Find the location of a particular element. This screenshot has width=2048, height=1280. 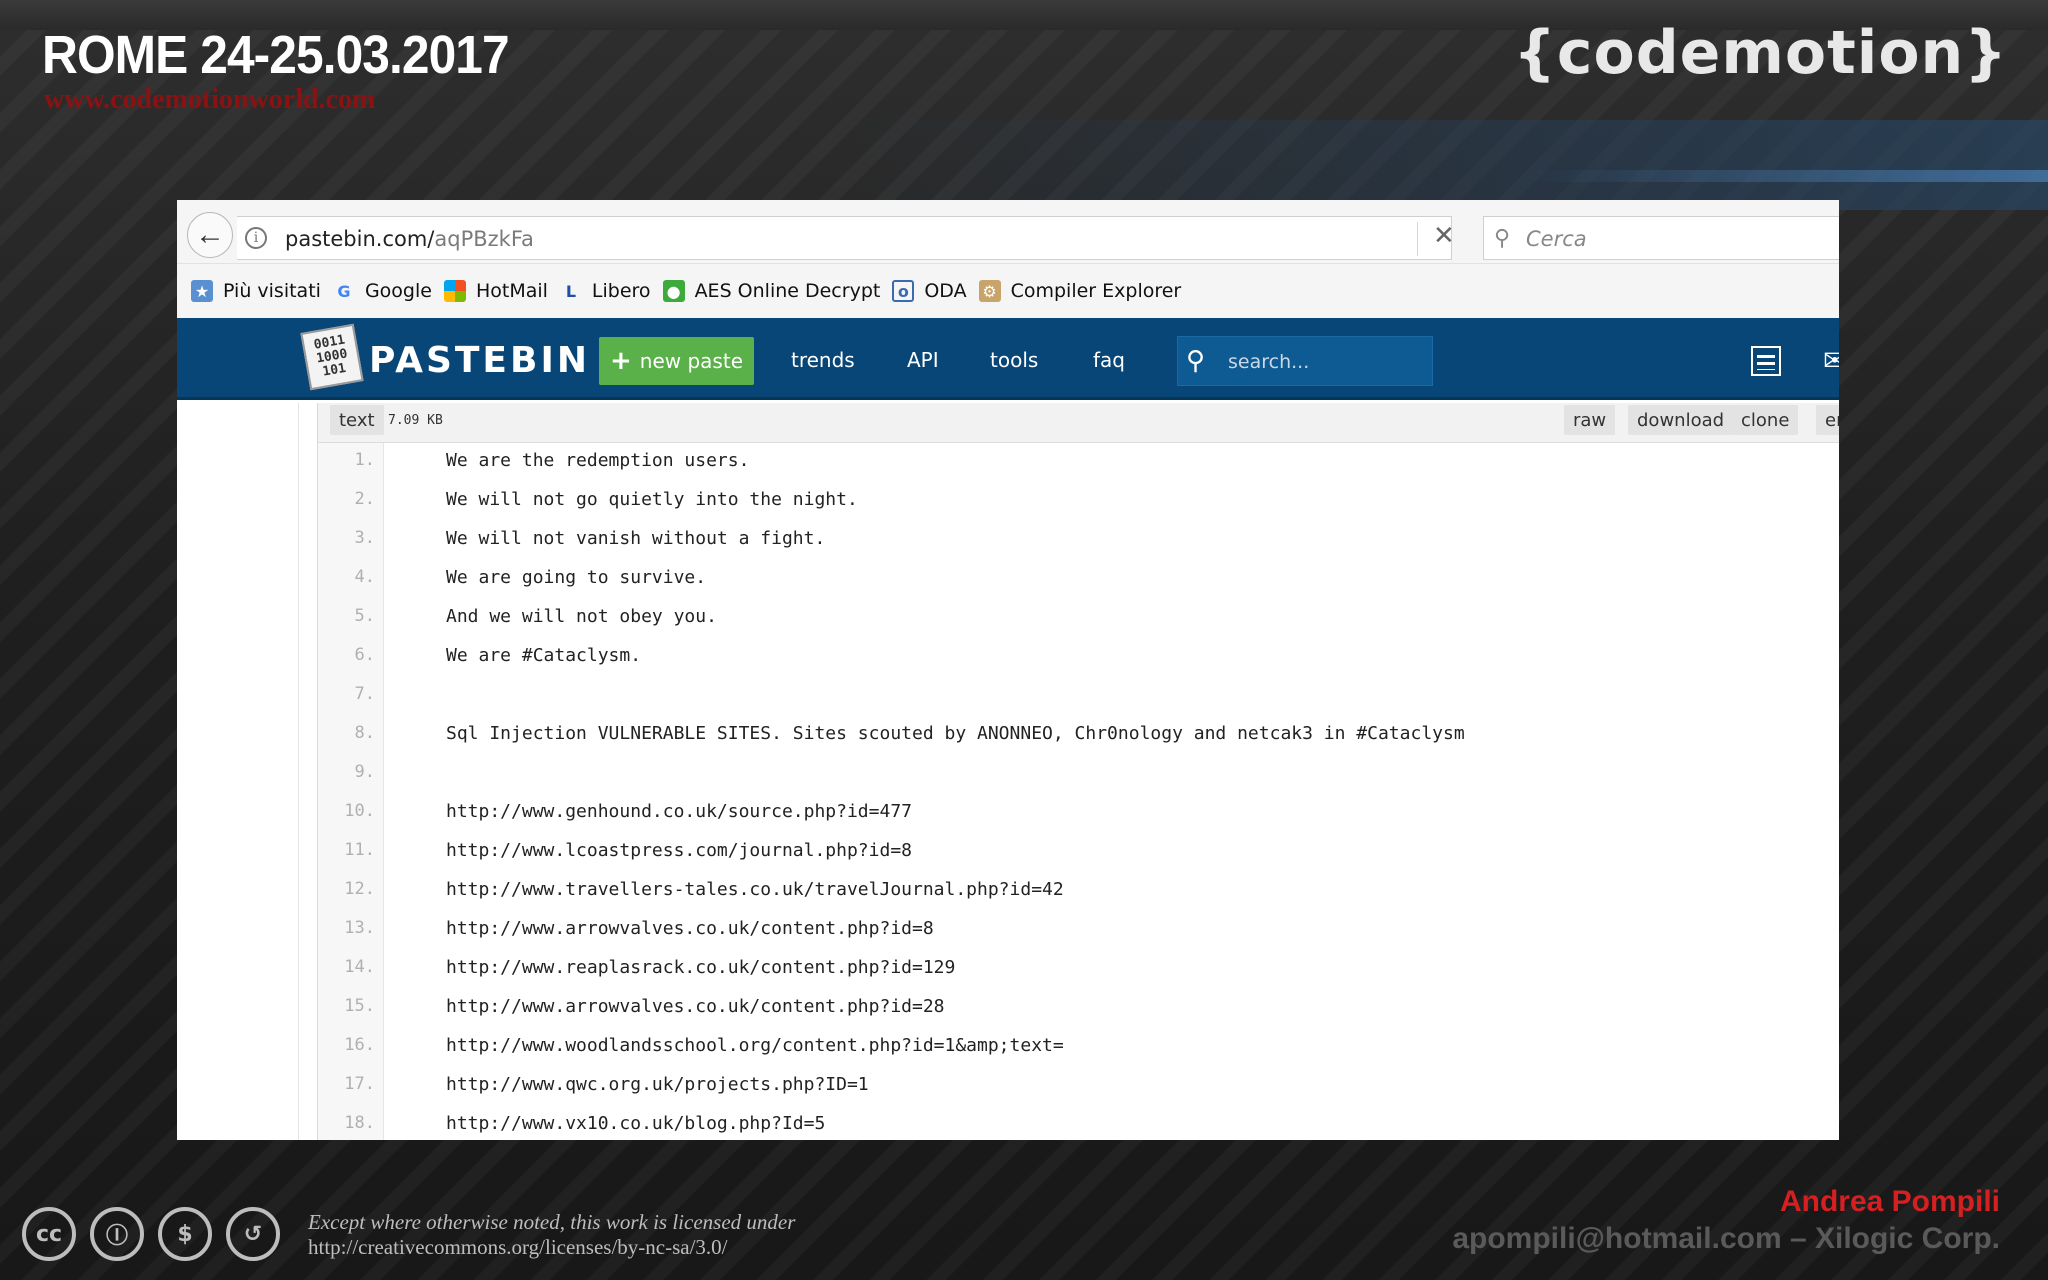

arrow-left-icon: ← is located at coordinates (210, 234).